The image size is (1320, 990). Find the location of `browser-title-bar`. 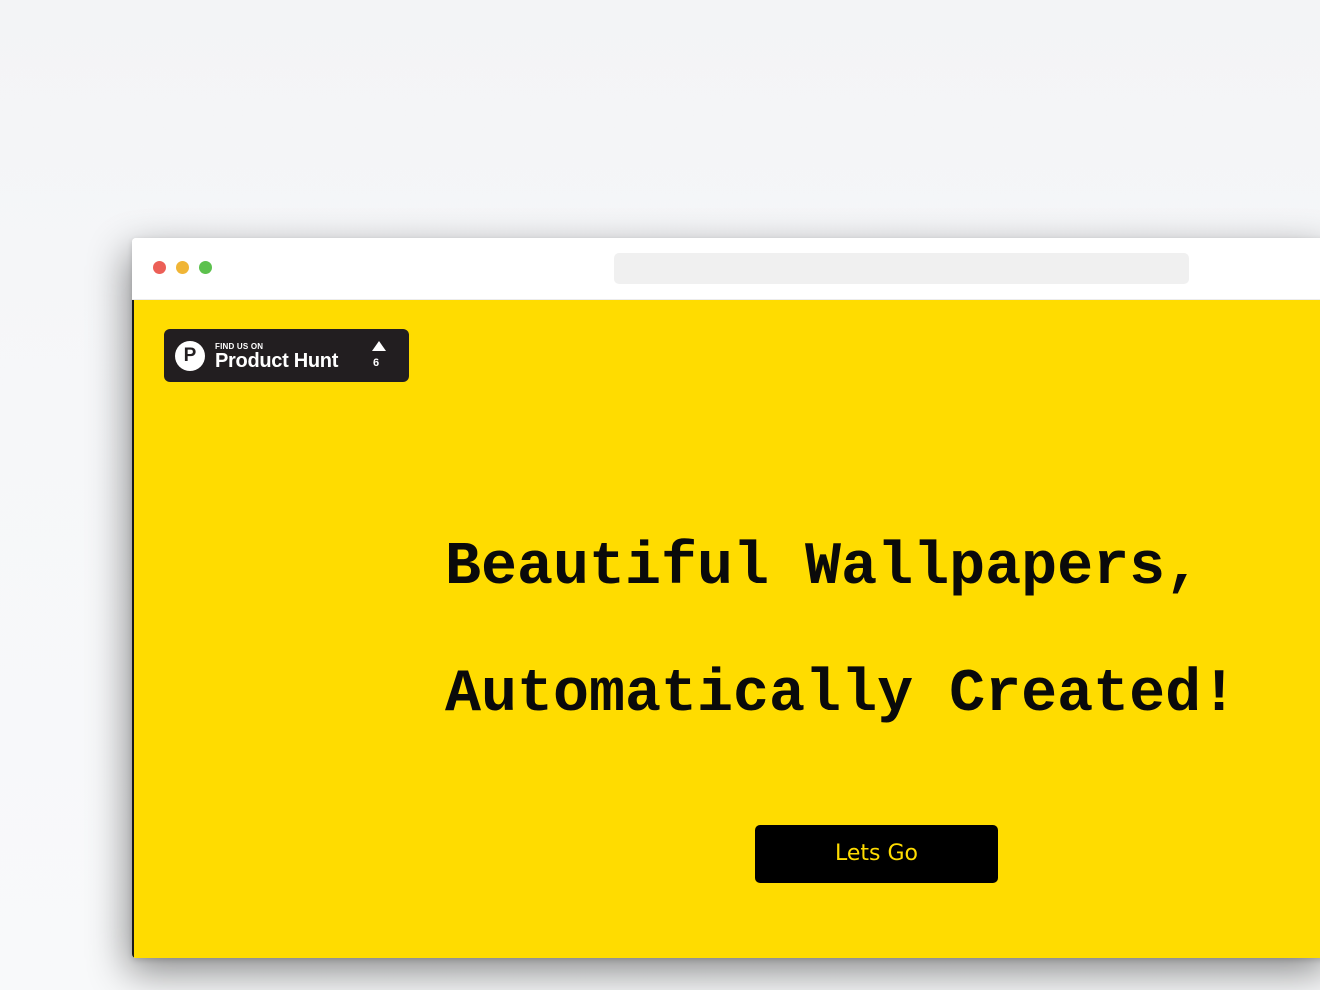

browser-title-bar is located at coordinates (726, 269).